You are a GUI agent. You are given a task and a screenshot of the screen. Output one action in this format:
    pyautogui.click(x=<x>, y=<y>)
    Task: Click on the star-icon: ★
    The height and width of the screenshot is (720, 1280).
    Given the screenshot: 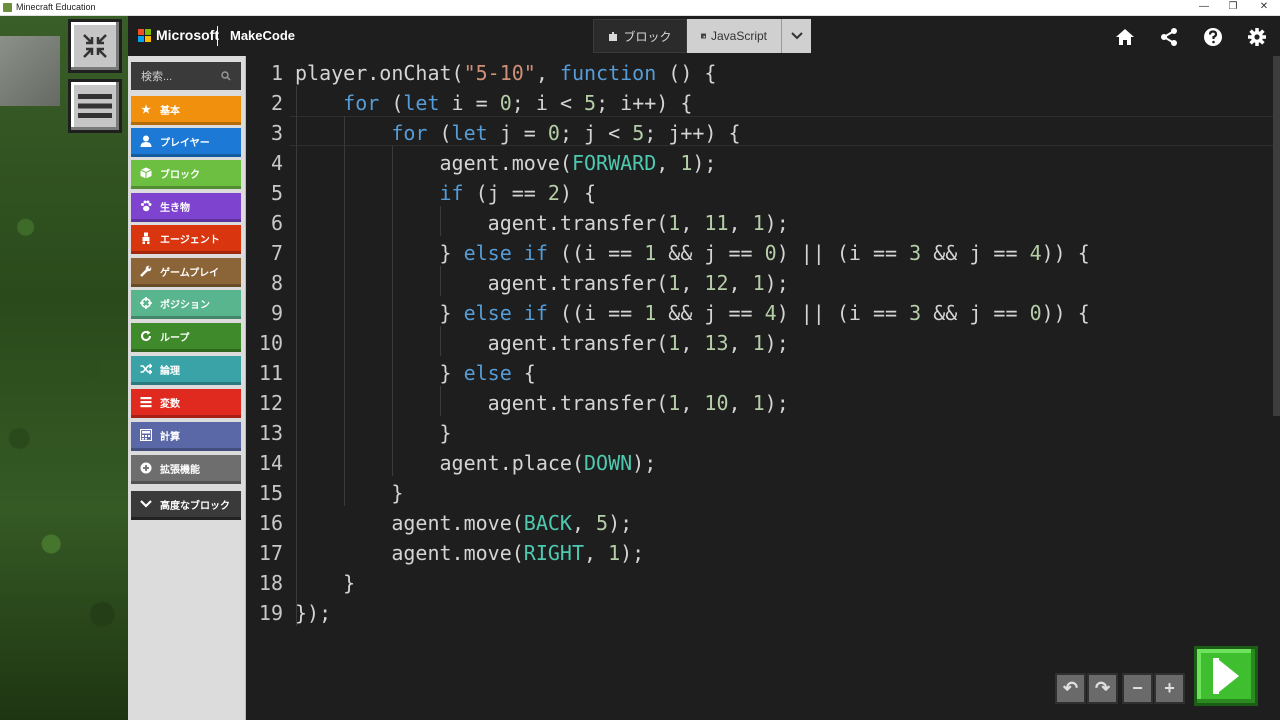 What is the action you would take?
    pyautogui.click(x=146, y=109)
    